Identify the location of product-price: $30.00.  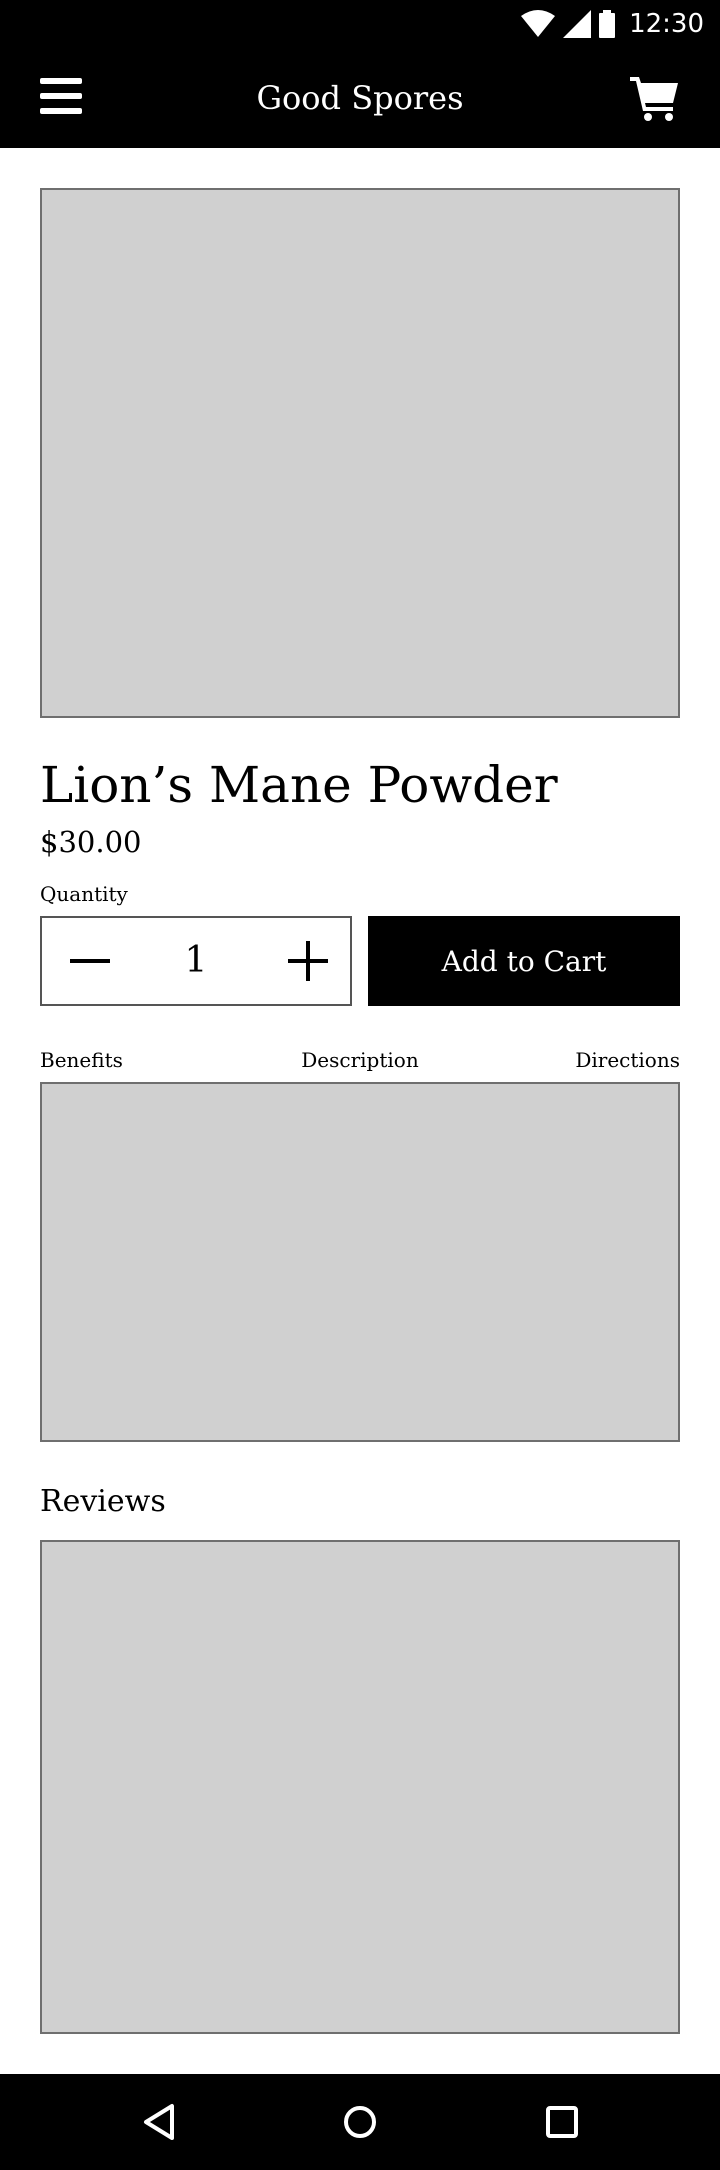
(91, 842).